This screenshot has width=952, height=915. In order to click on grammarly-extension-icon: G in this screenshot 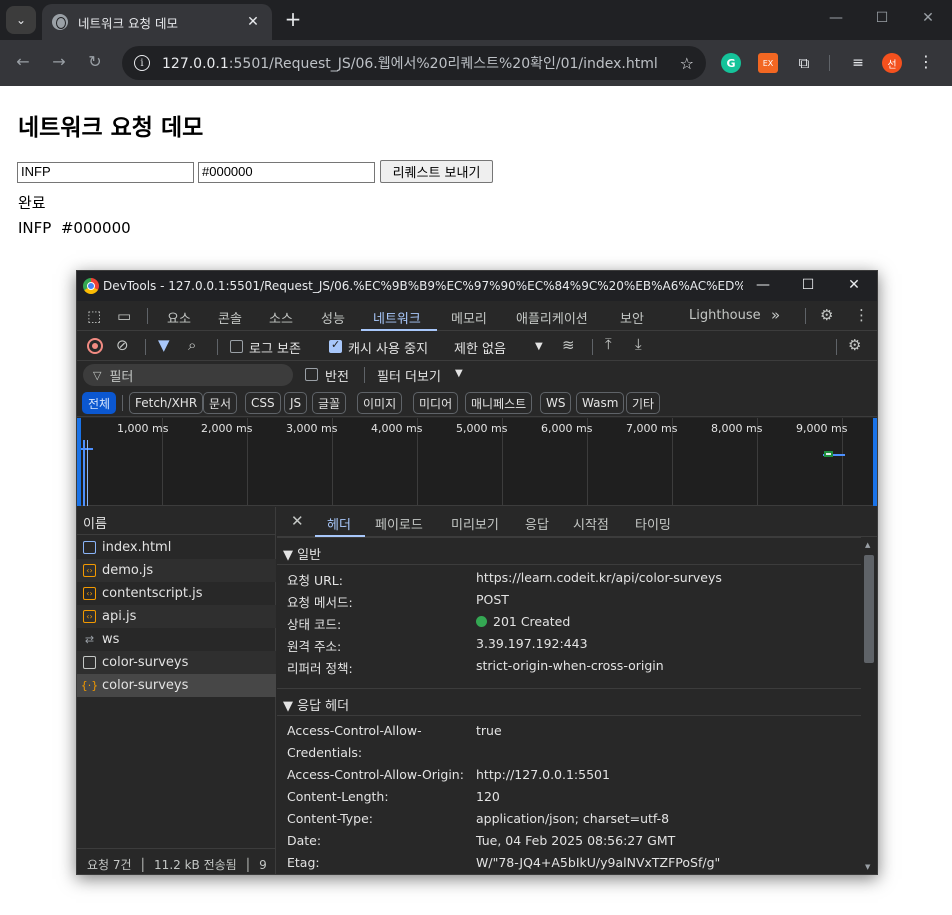, I will do `click(731, 63)`.